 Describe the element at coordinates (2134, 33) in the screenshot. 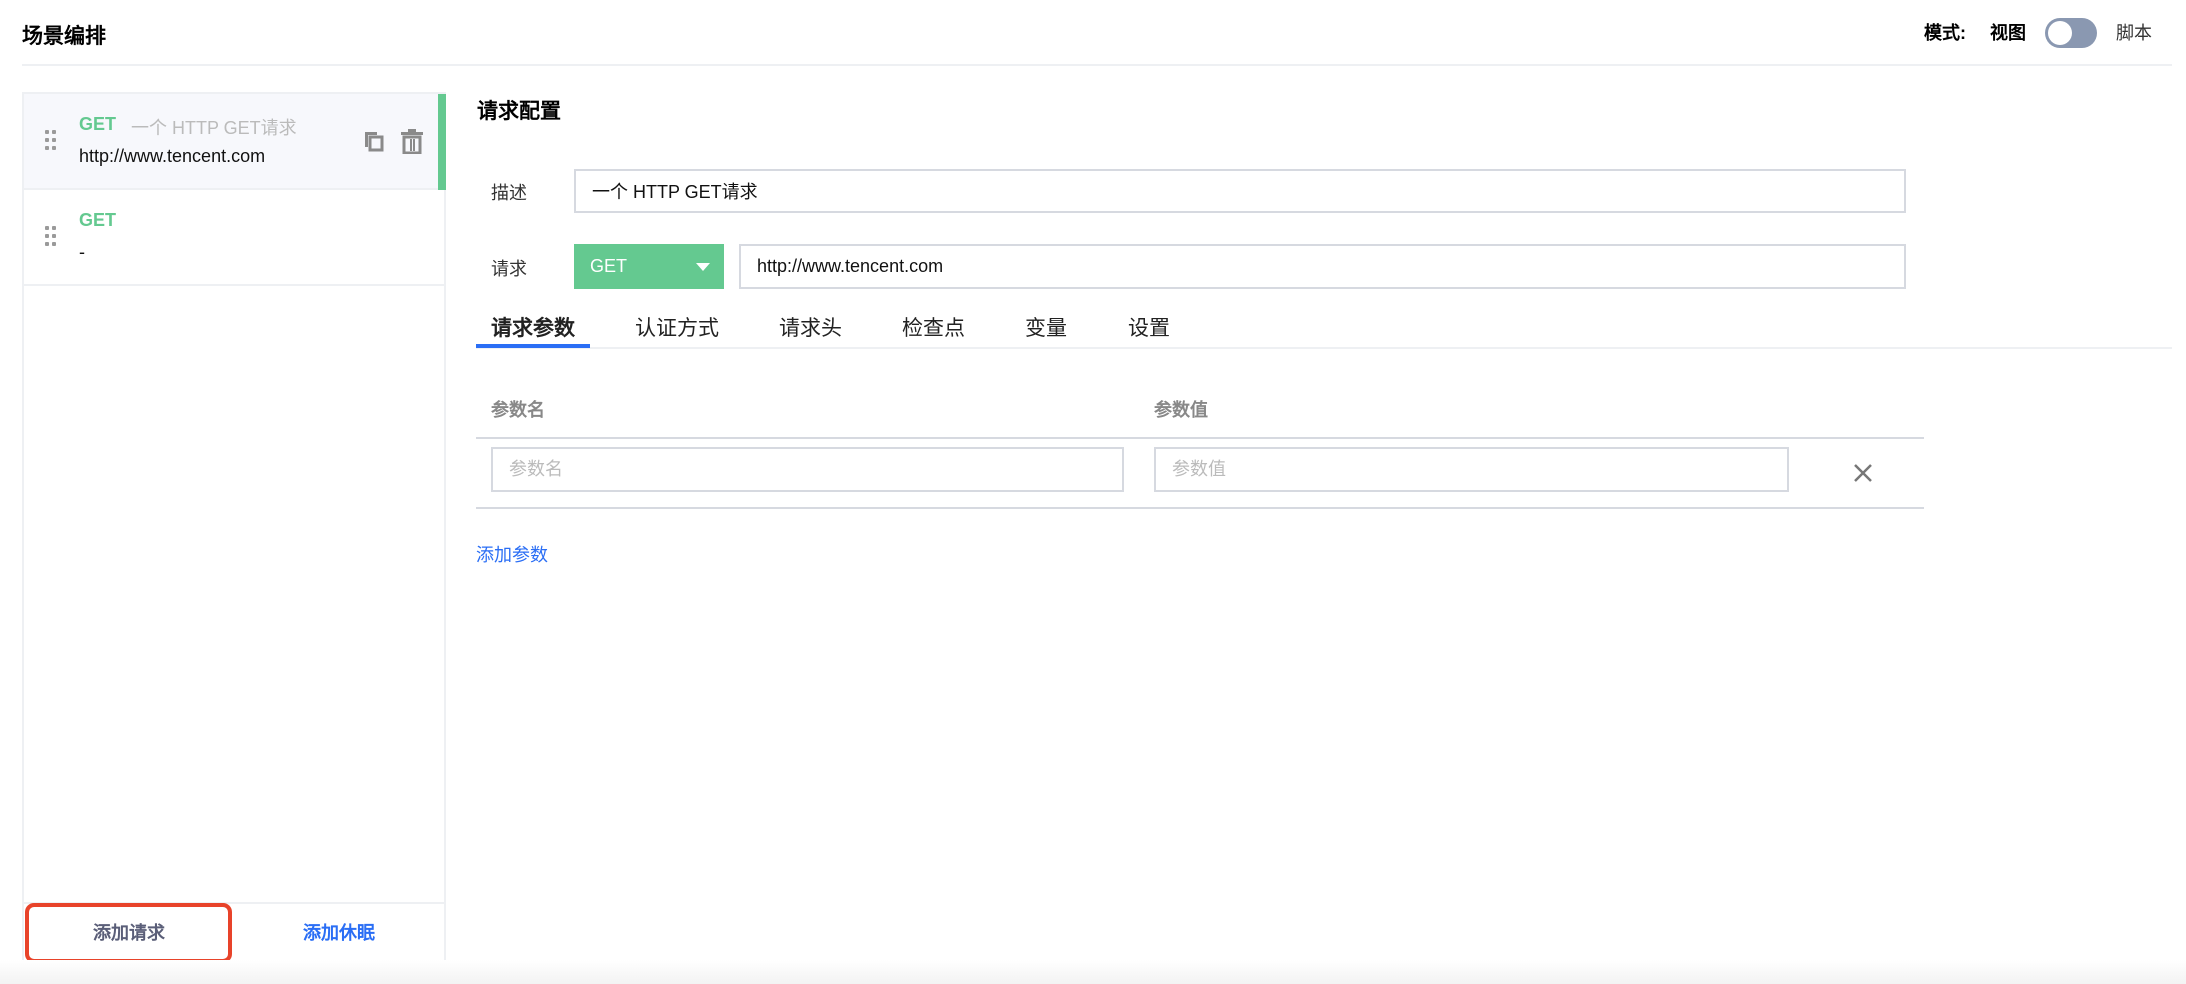

I see `mode-script-label: 脚本` at that location.